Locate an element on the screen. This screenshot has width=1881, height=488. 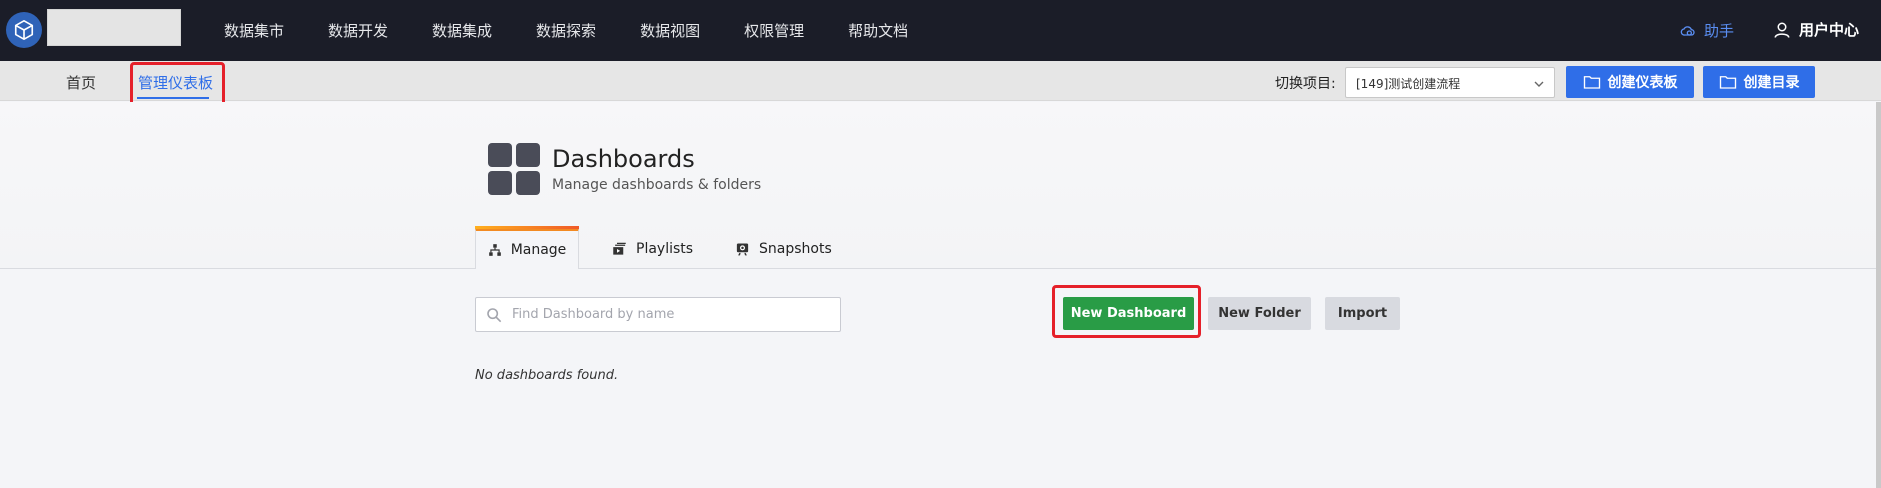
camera-icon is located at coordinates (742, 249).